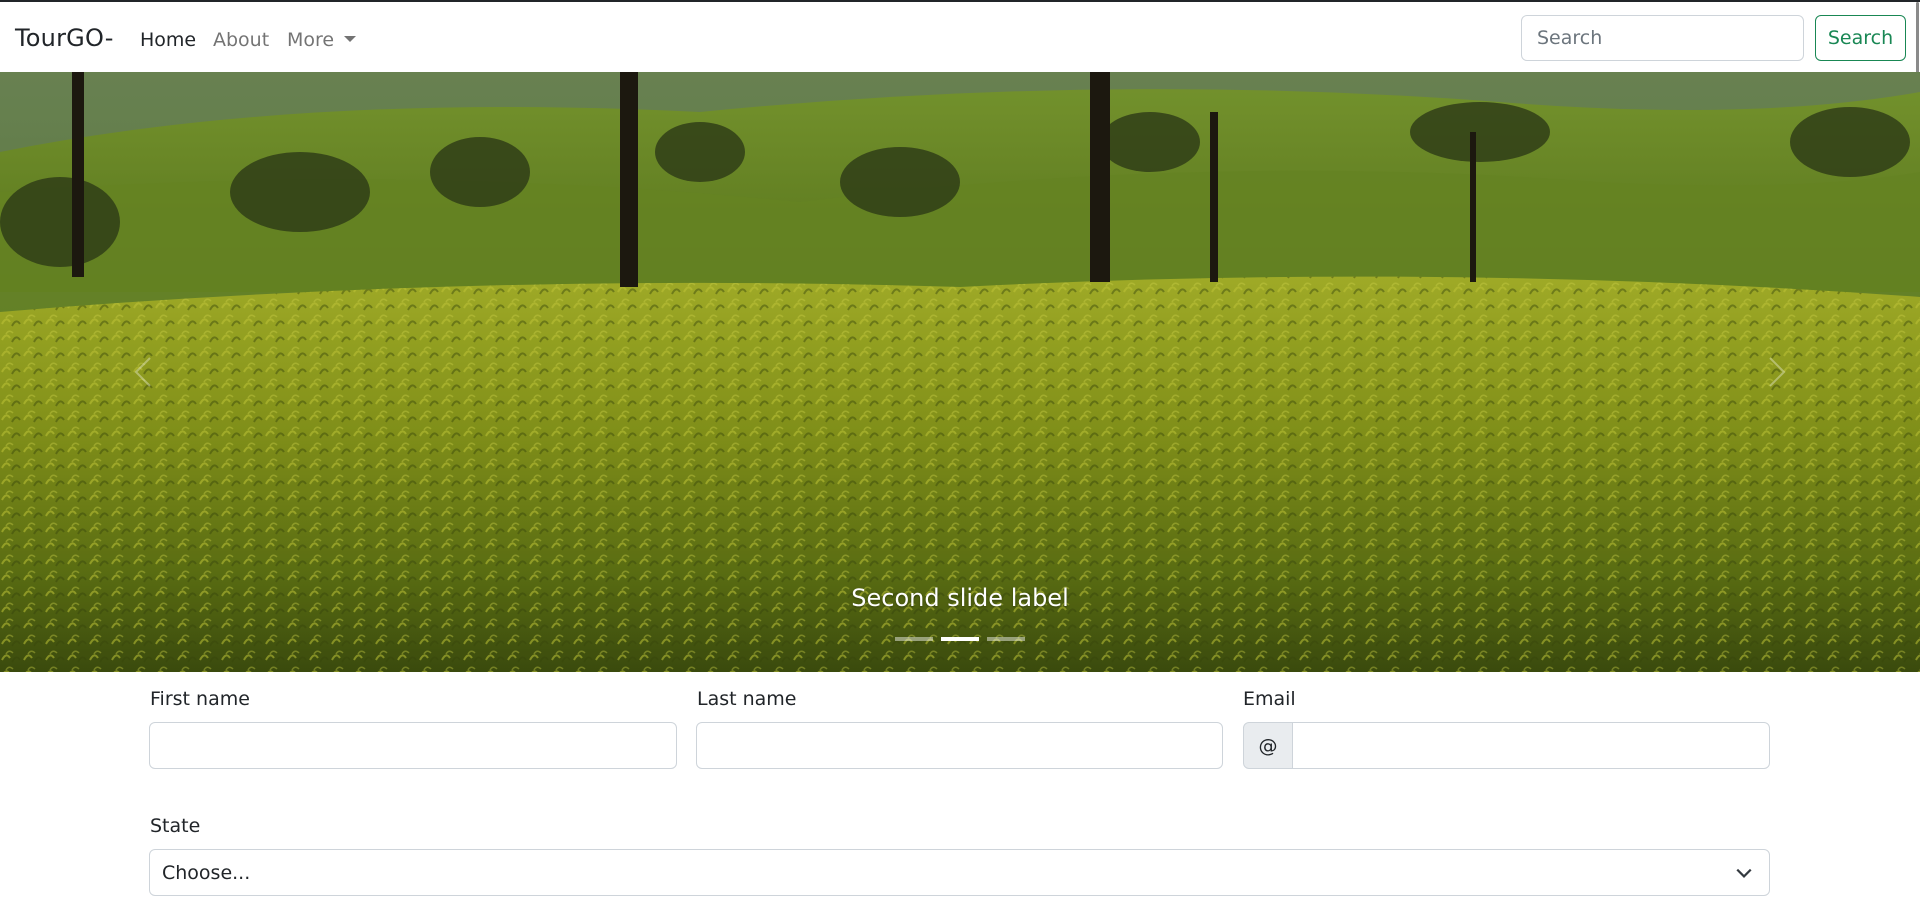 The width and height of the screenshot is (1920, 916). What do you see at coordinates (1662, 38) in the screenshot?
I see `search-input` at bounding box center [1662, 38].